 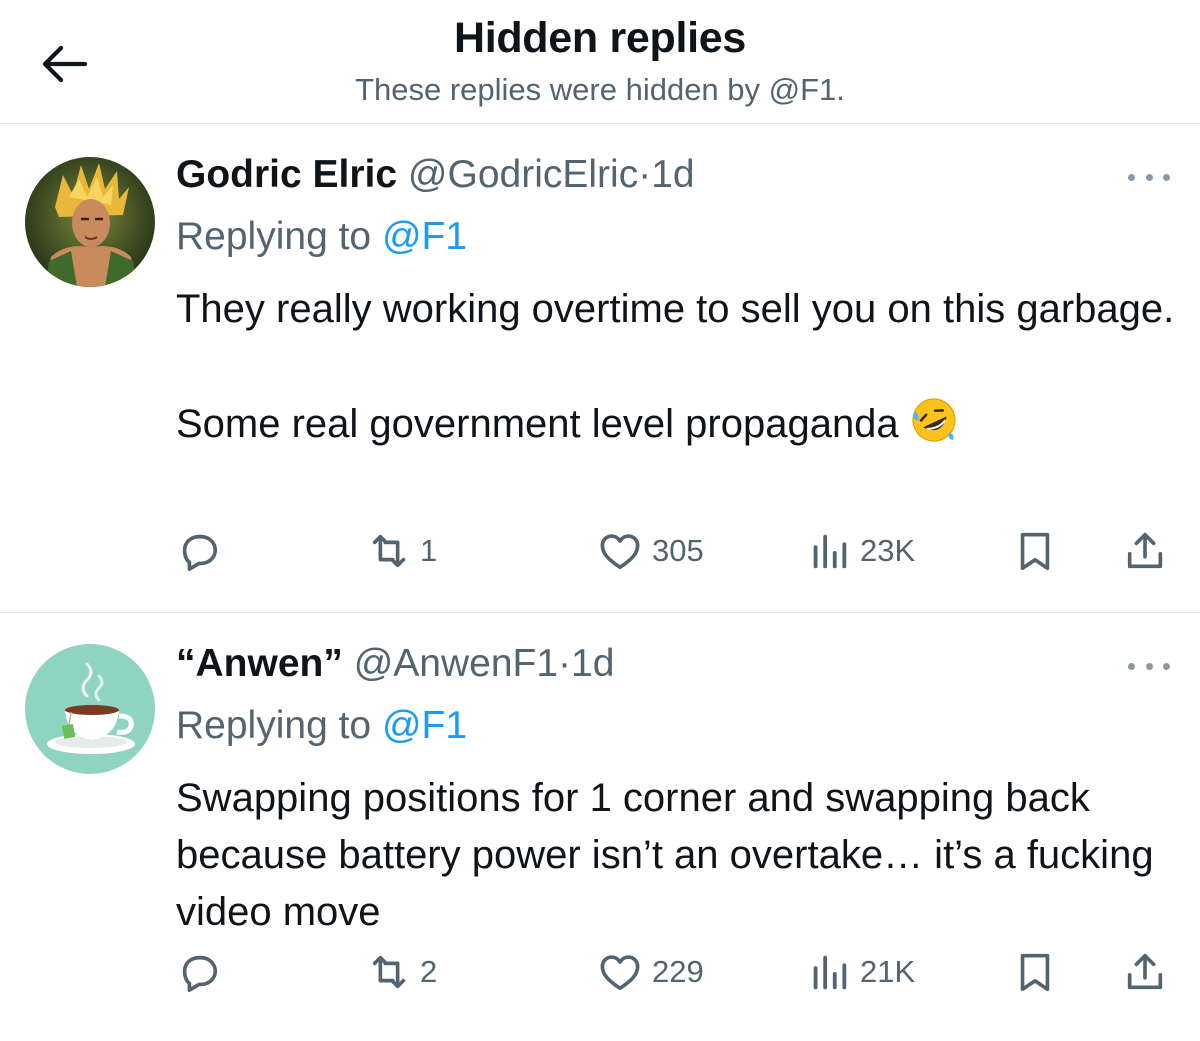 I want to click on views-button: 23K, so click(x=860, y=551).